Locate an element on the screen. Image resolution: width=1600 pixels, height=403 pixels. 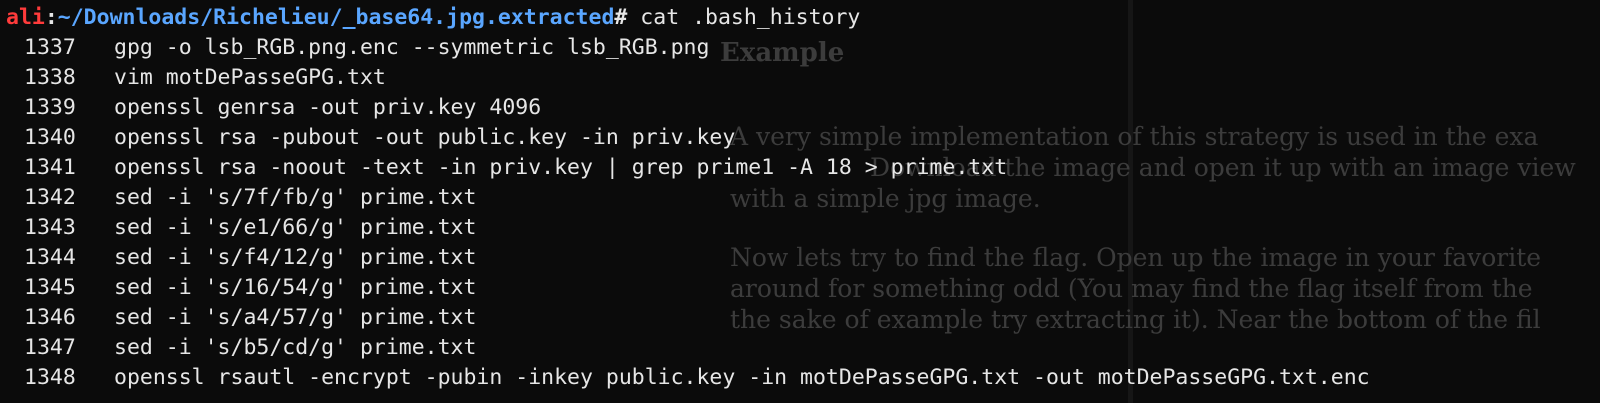
prompt-symbol: # is located at coordinates (621, 17).